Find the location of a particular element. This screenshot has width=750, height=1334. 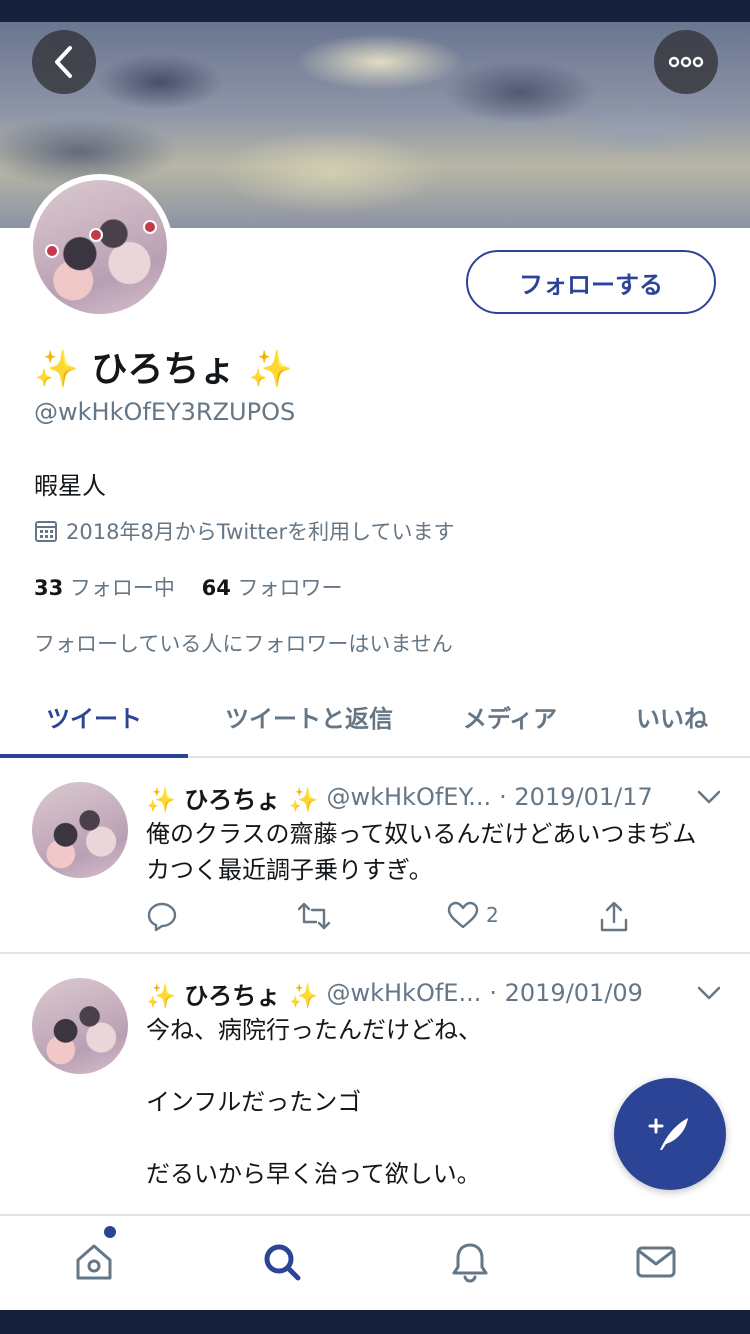

display-name: ✨ ひろちょ ✨ is located at coordinates (163, 366).